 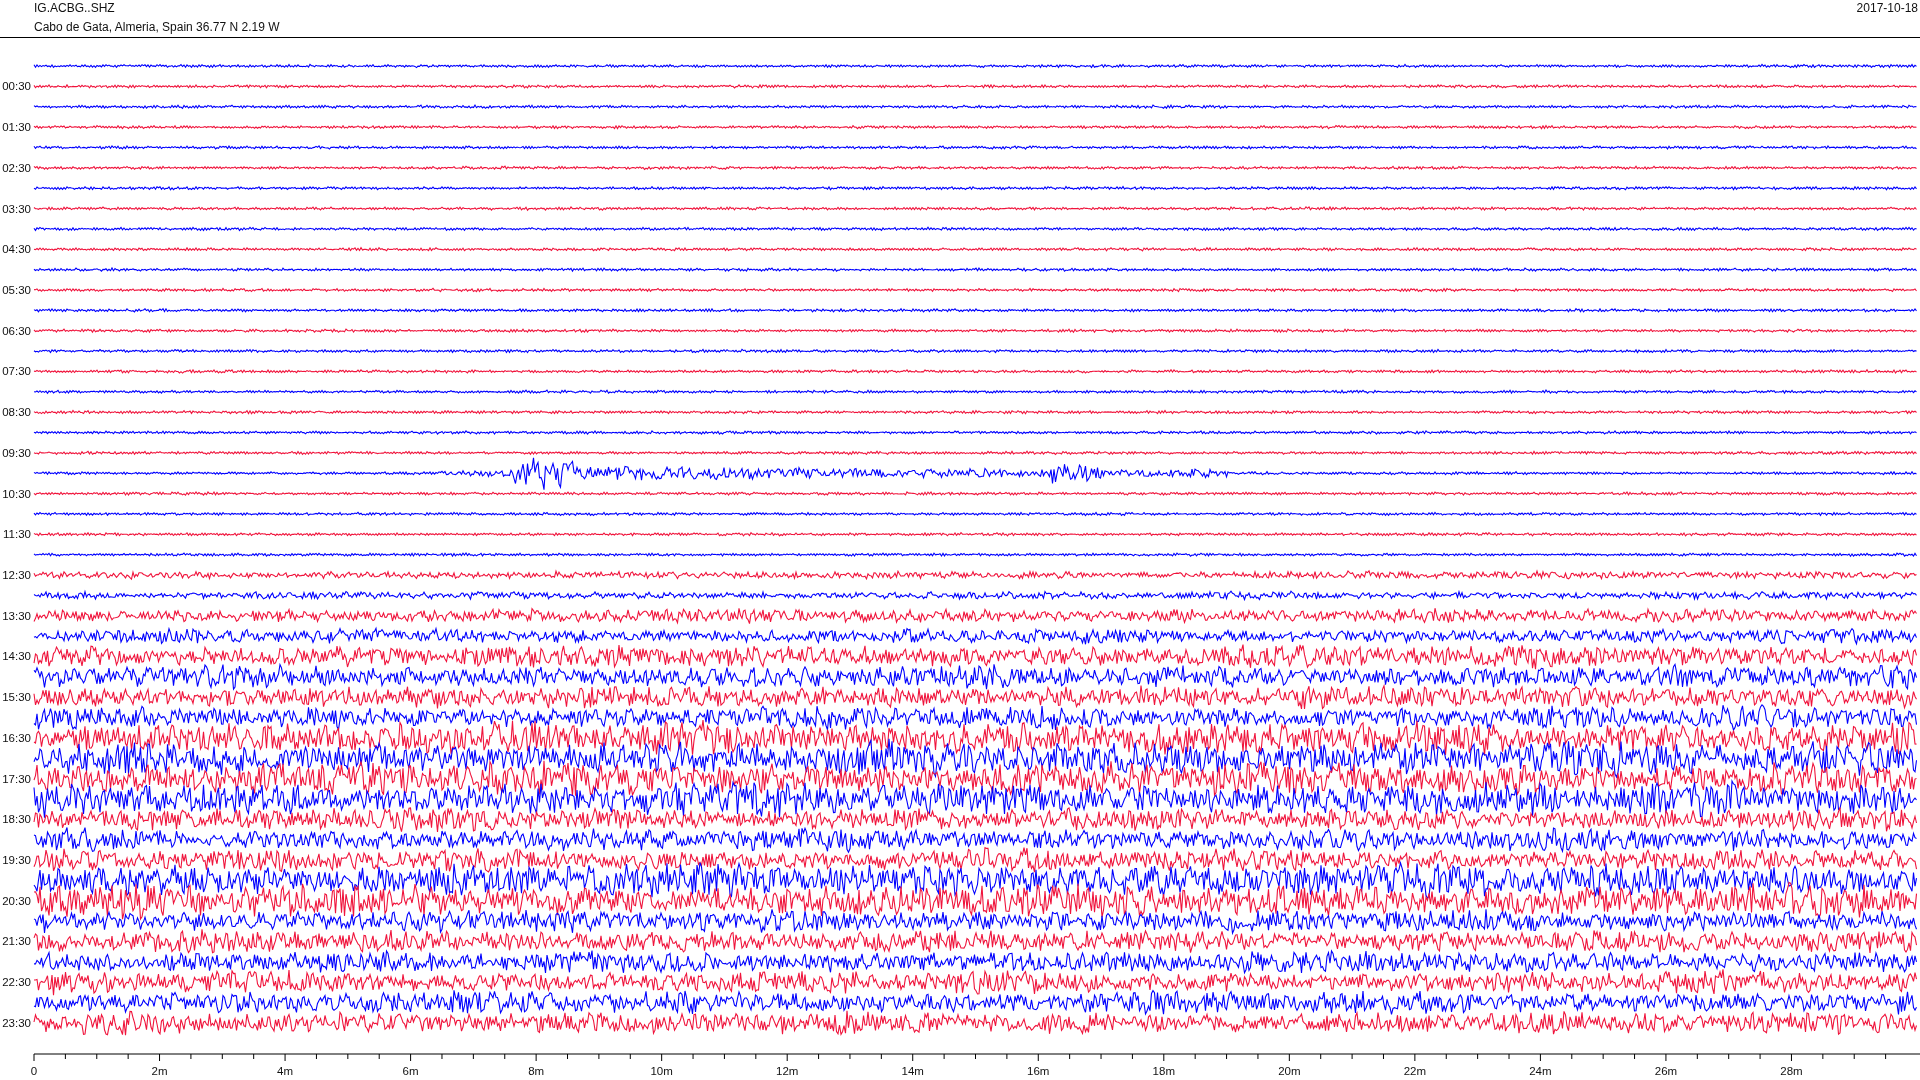 What do you see at coordinates (16, 982) in the screenshot?
I see `time-label: 22:30` at bounding box center [16, 982].